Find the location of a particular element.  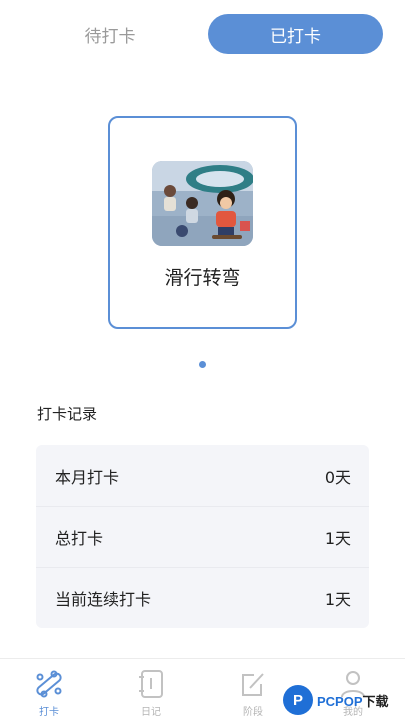

record-row-month: 本月打卡 0天 is located at coordinates (202, 475).